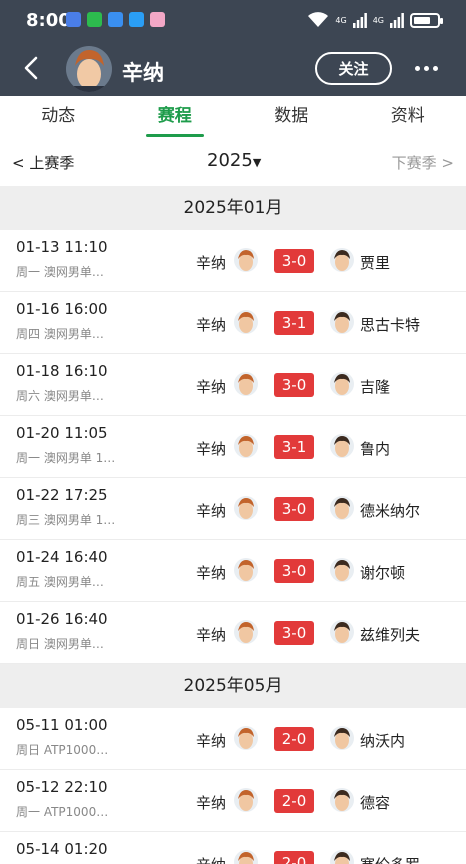 The width and height of the screenshot is (466, 864). I want to click on match-row: 01-22 17:25 周三 澳网男单 1… 辛纳 3-0 德米纳尔, so click(233, 509).